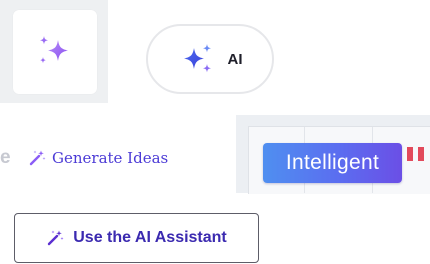 The height and width of the screenshot is (264, 430). I want to click on sparkle-tile-button, so click(55, 52).